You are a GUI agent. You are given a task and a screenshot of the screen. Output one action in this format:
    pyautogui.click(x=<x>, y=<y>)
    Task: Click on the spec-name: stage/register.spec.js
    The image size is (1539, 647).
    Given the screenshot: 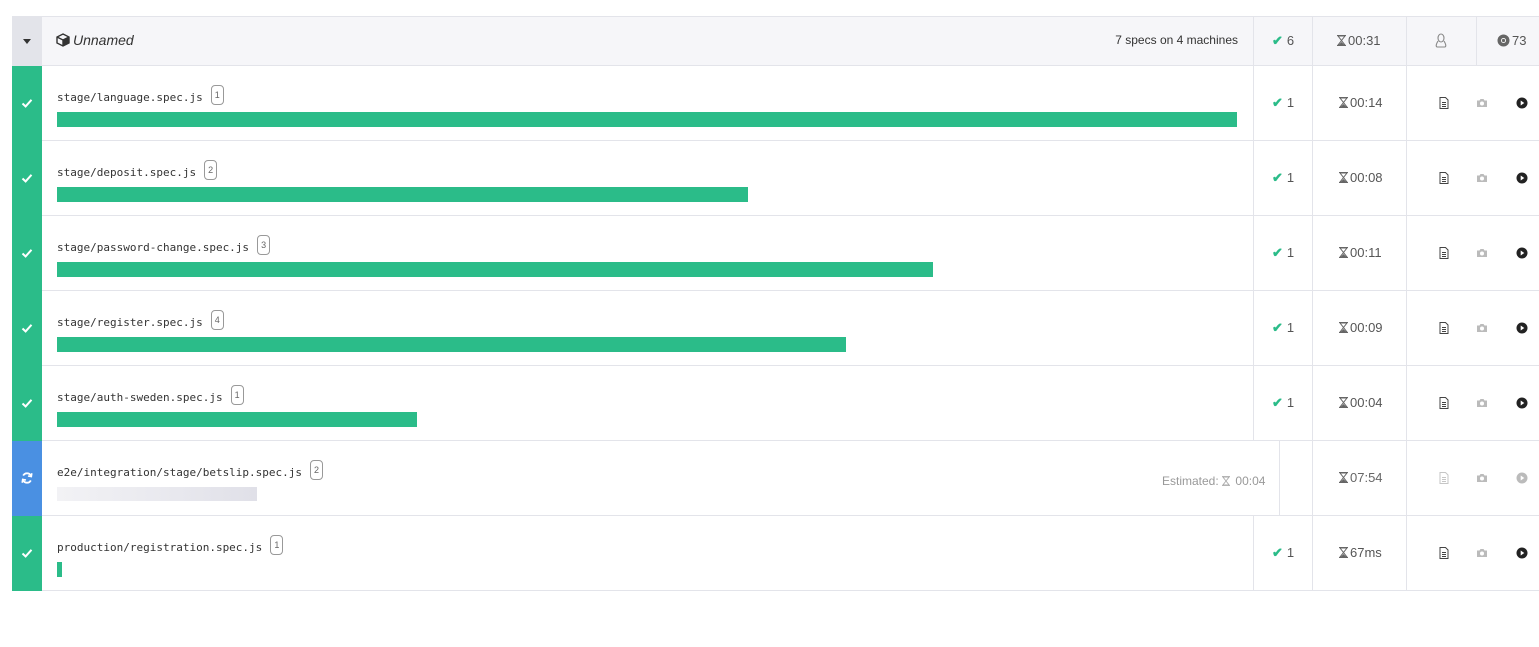 What is the action you would take?
    pyautogui.click(x=130, y=322)
    